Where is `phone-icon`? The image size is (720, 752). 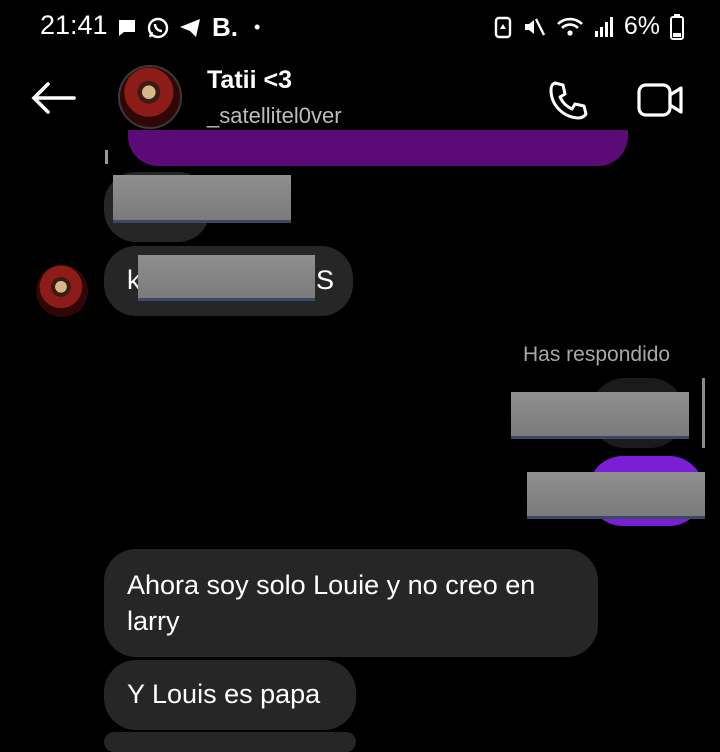
phone-icon is located at coordinates (568, 100).